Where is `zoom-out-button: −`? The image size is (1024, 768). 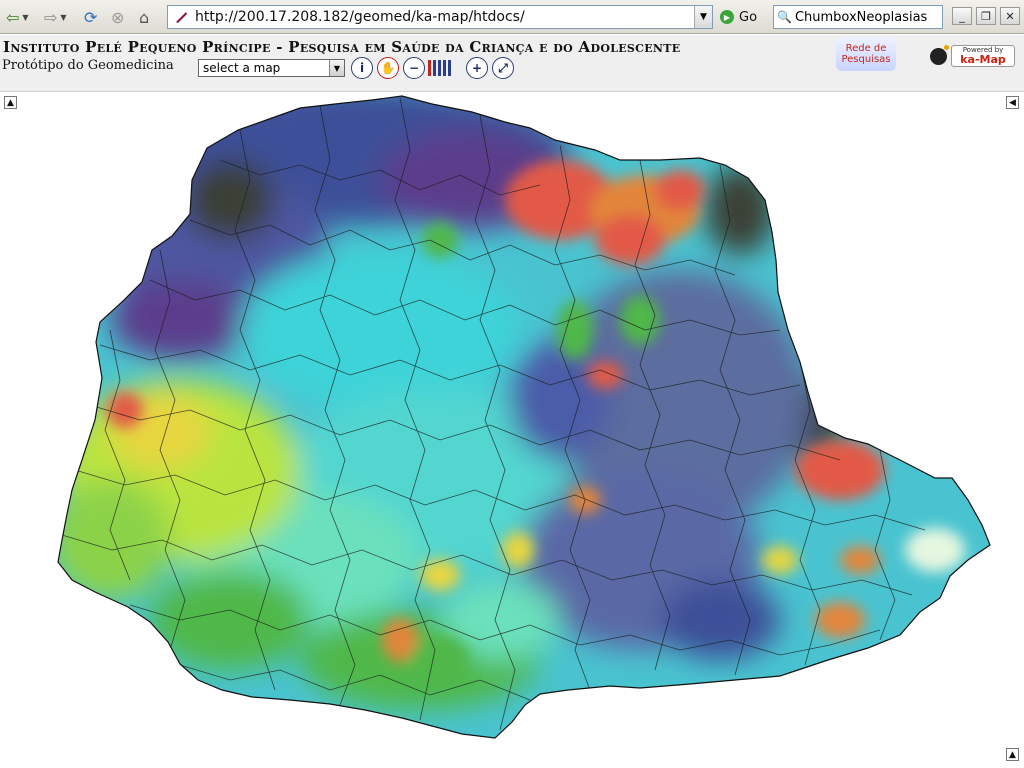
zoom-out-button: − is located at coordinates (414, 68).